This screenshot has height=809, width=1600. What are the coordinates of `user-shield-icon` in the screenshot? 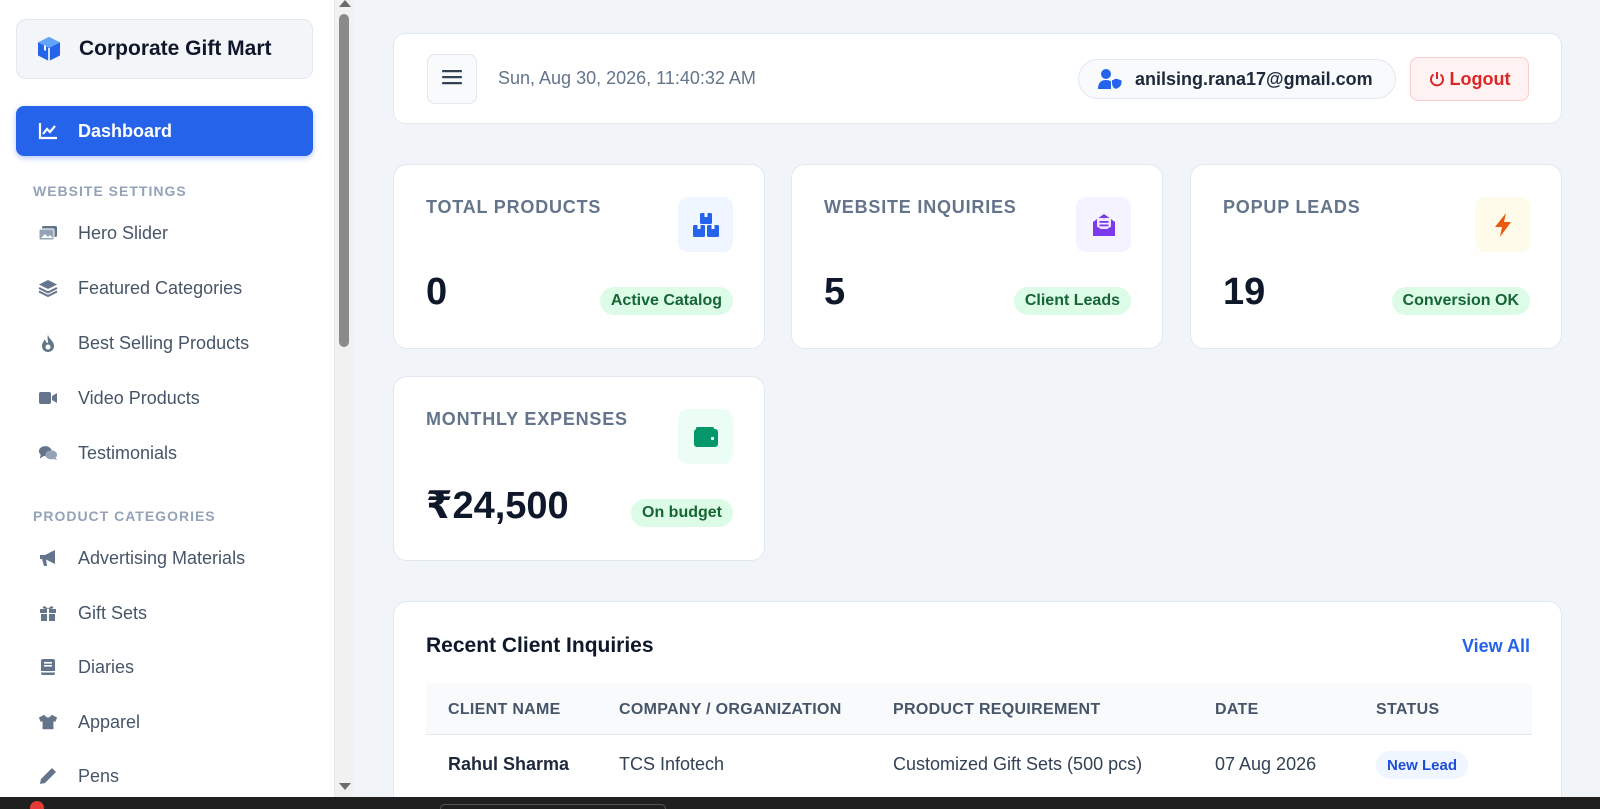 It's located at (1110, 79).